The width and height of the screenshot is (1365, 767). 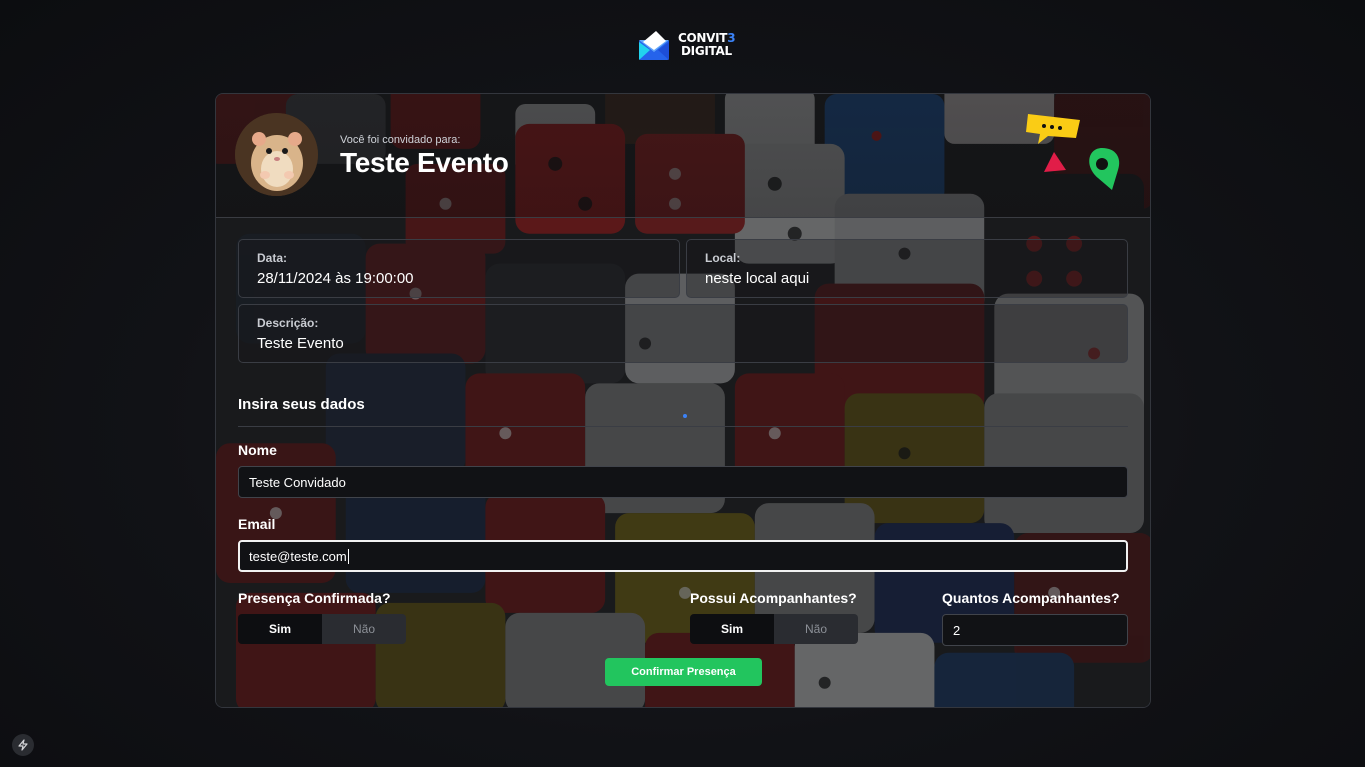 I want to click on event-decoration, so click(x=1073, y=152).